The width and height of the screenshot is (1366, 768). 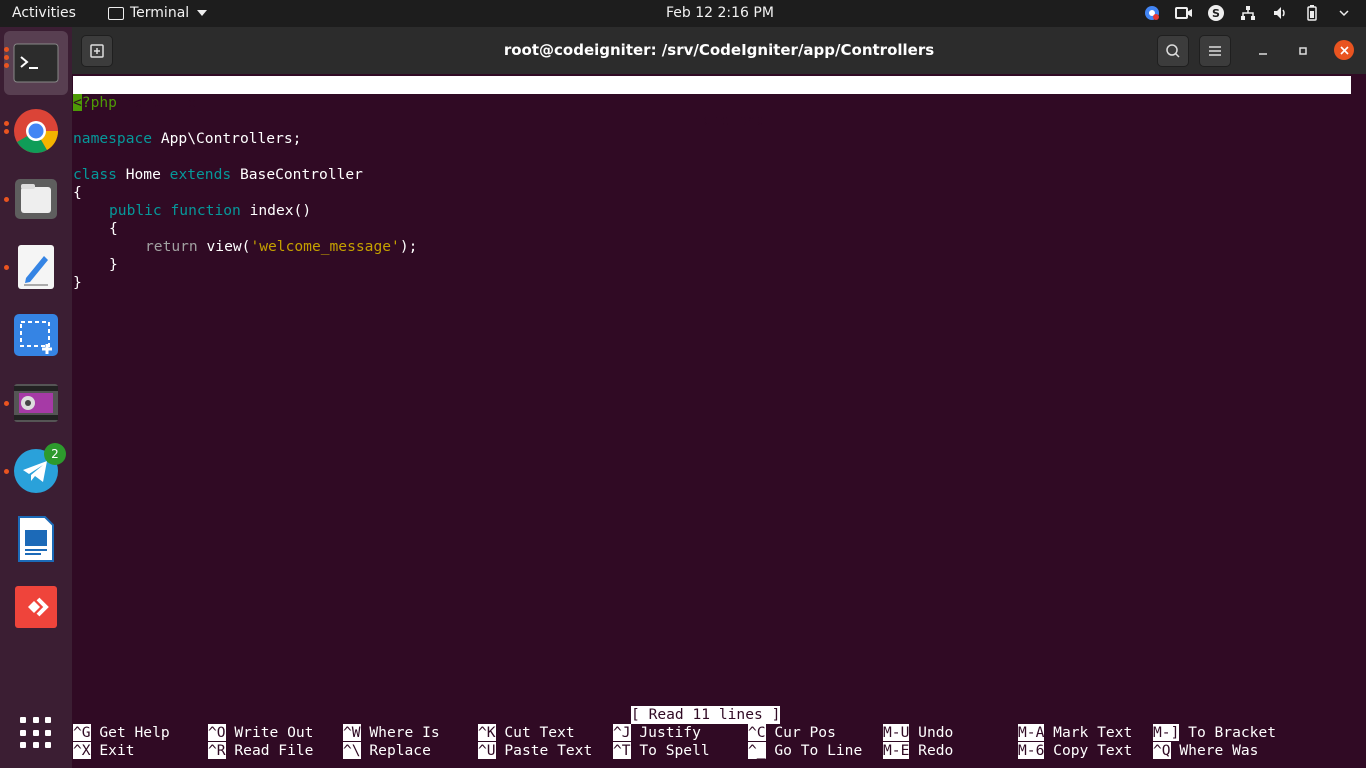 I want to click on system-tray: S, so click(x=1248, y=13).